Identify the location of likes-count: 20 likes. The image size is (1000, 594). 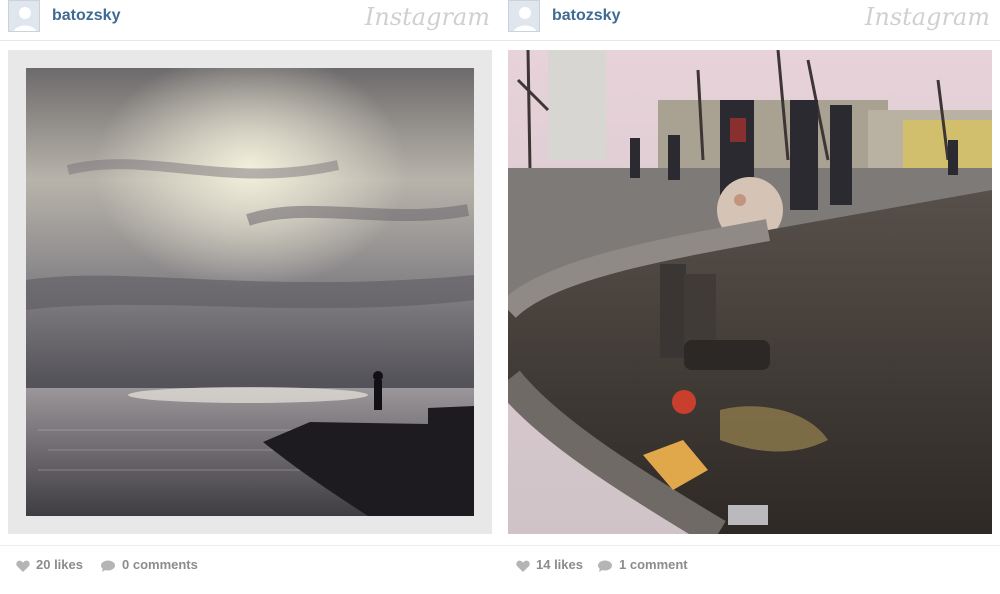
(49, 564).